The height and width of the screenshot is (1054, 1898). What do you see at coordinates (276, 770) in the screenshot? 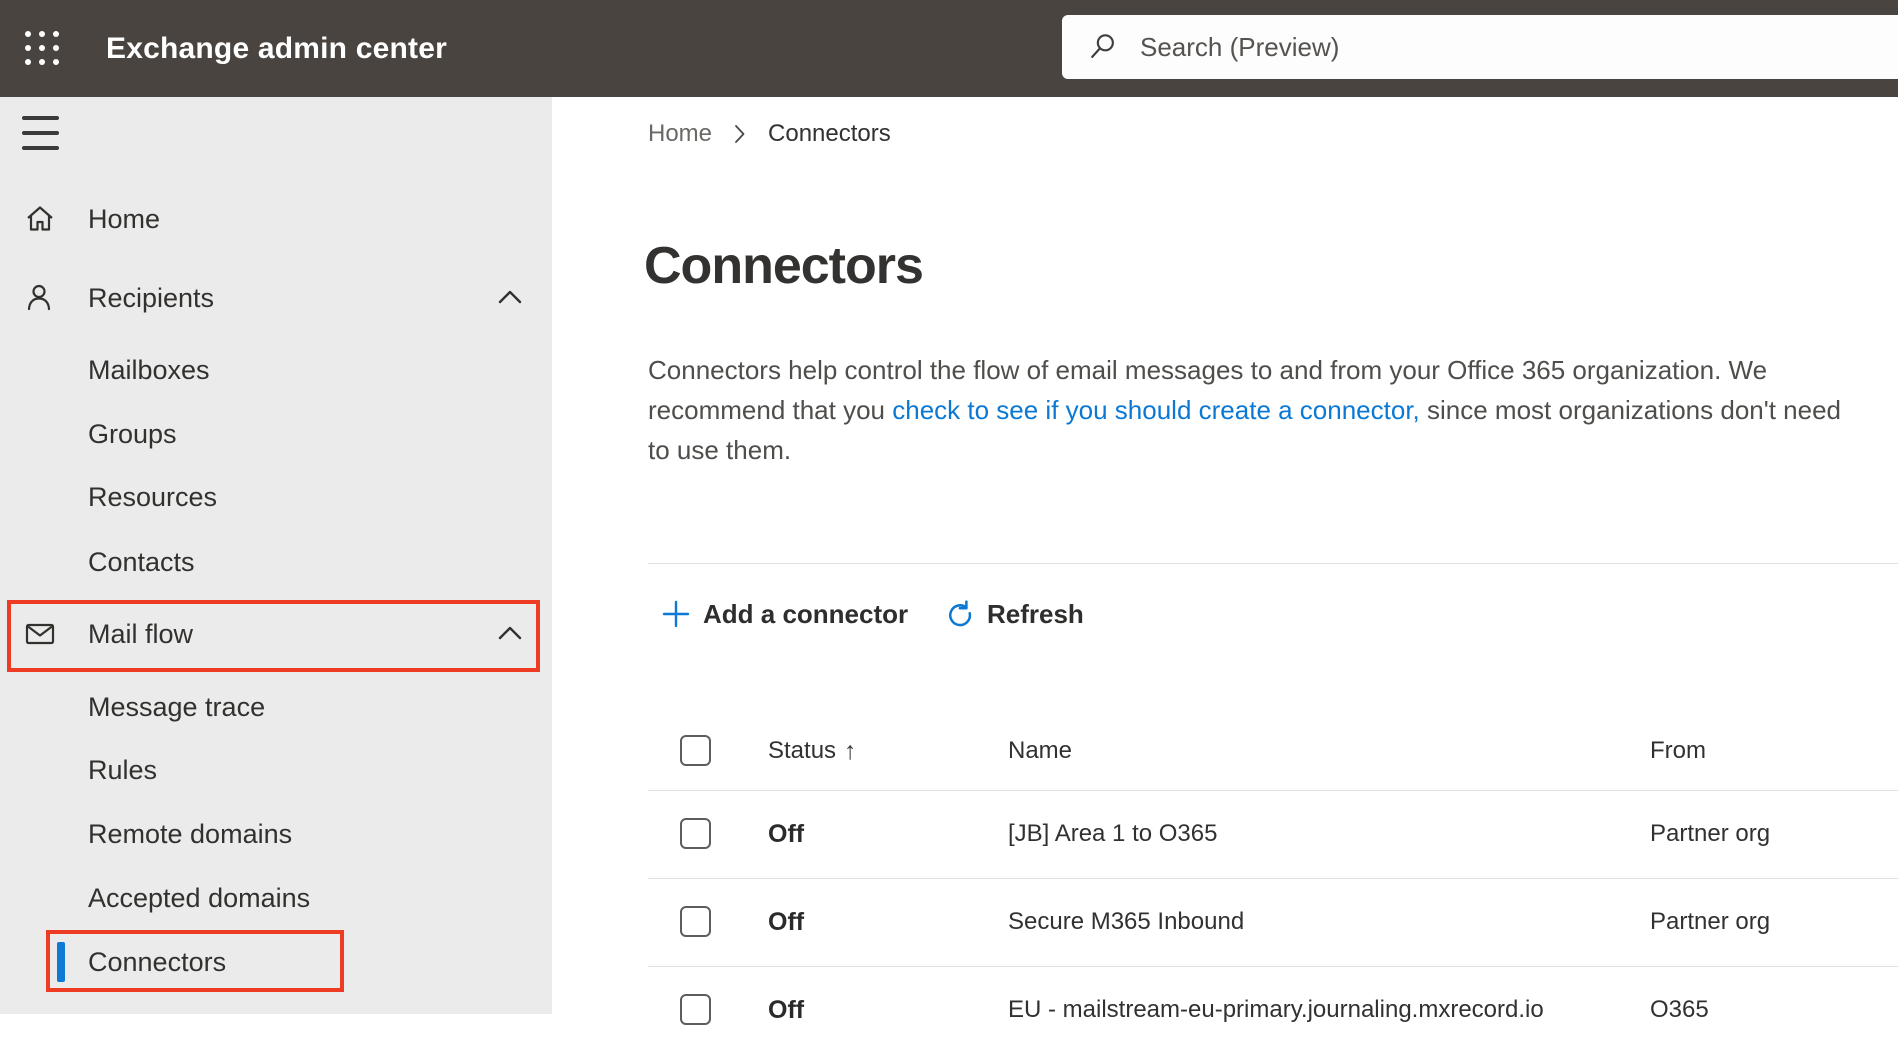
I see `sidebar-item-rules: Rules` at bounding box center [276, 770].